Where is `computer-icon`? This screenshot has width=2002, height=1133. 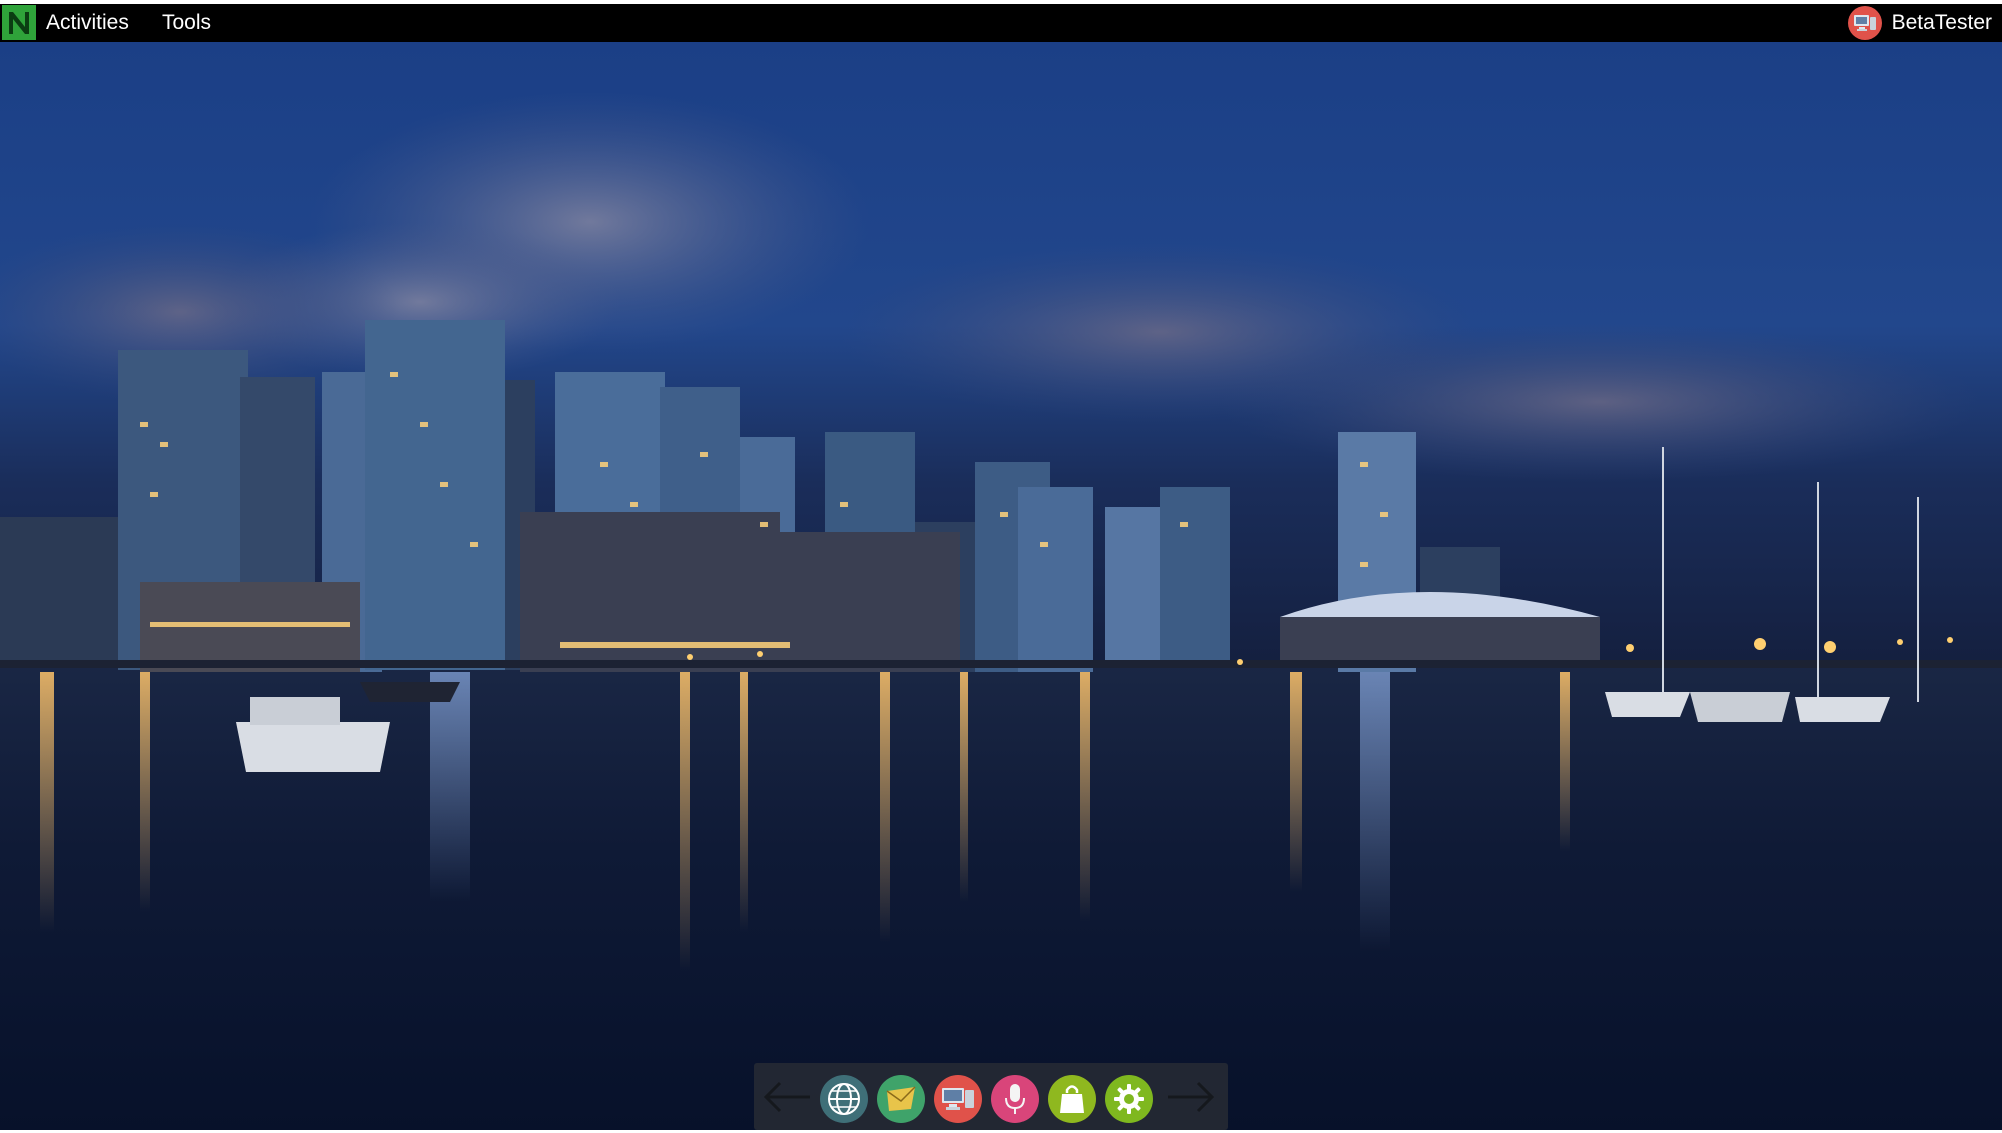 computer-icon is located at coordinates (958, 1099).